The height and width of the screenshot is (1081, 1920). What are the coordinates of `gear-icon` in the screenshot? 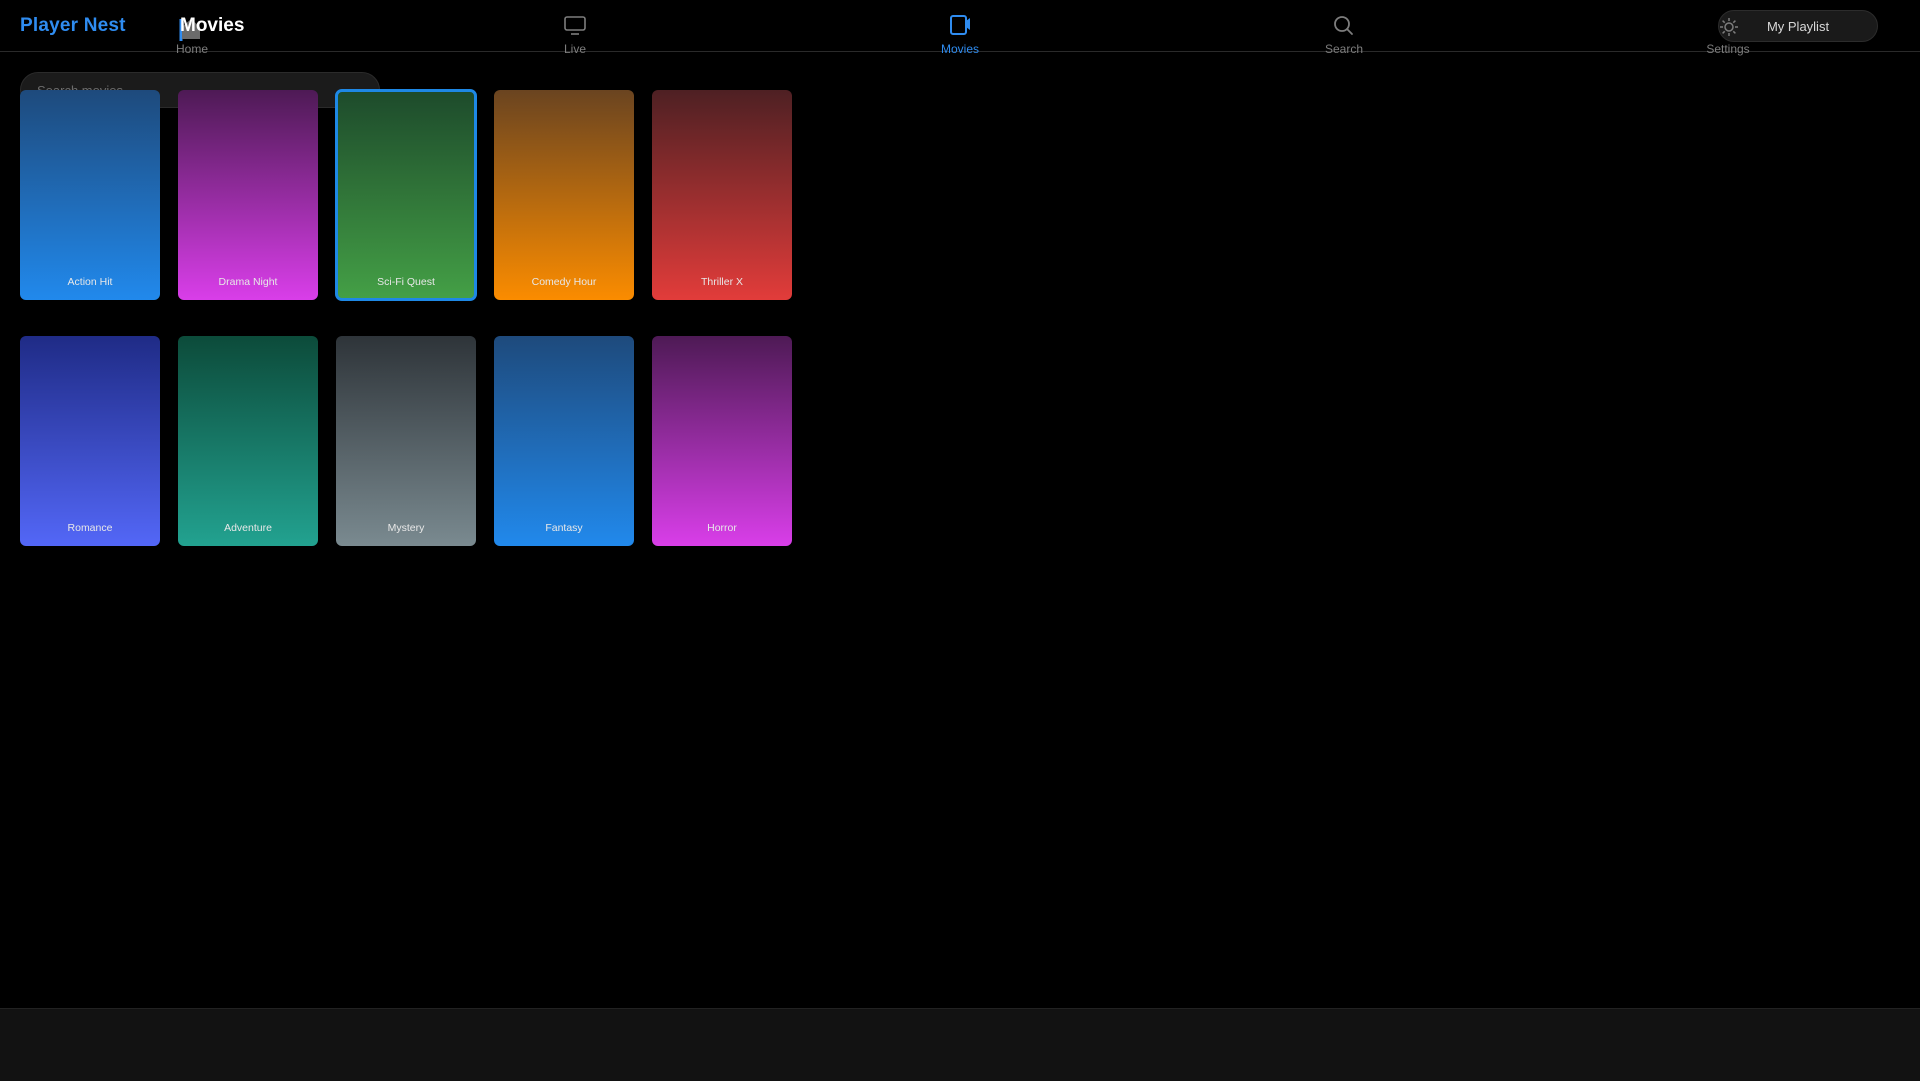 It's located at (1729, 27).